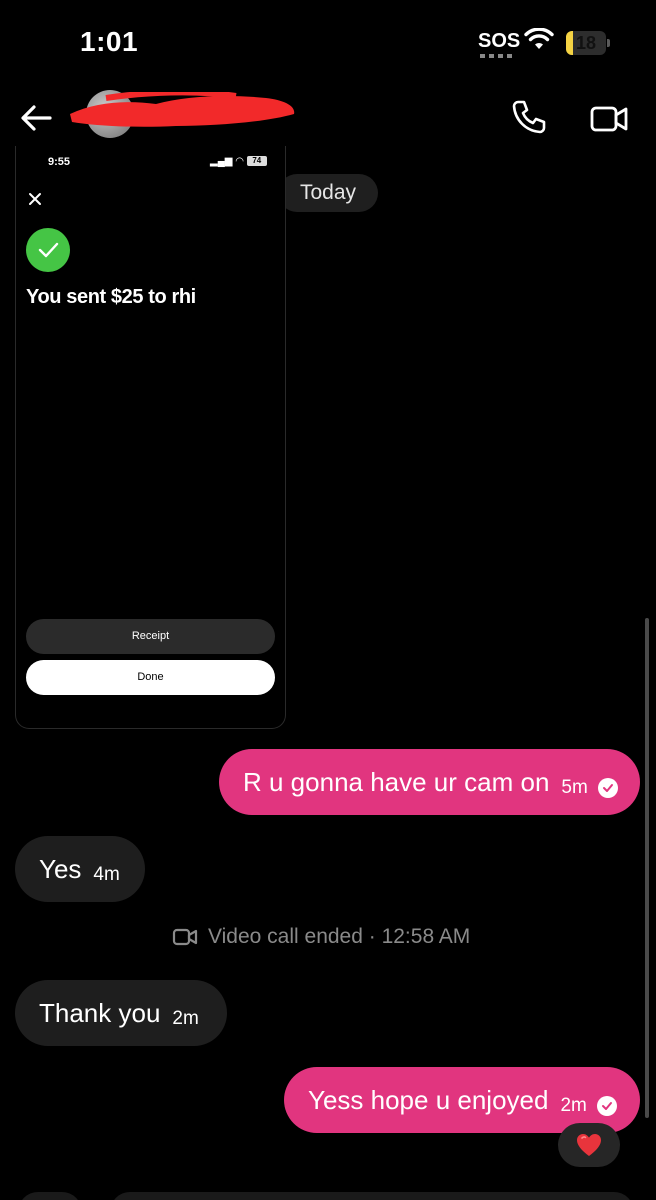 This screenshot has width=656, height=1200. I want to click on video-call-ended-notice: Video call ended · 12:58 AM, so click(321, 937).